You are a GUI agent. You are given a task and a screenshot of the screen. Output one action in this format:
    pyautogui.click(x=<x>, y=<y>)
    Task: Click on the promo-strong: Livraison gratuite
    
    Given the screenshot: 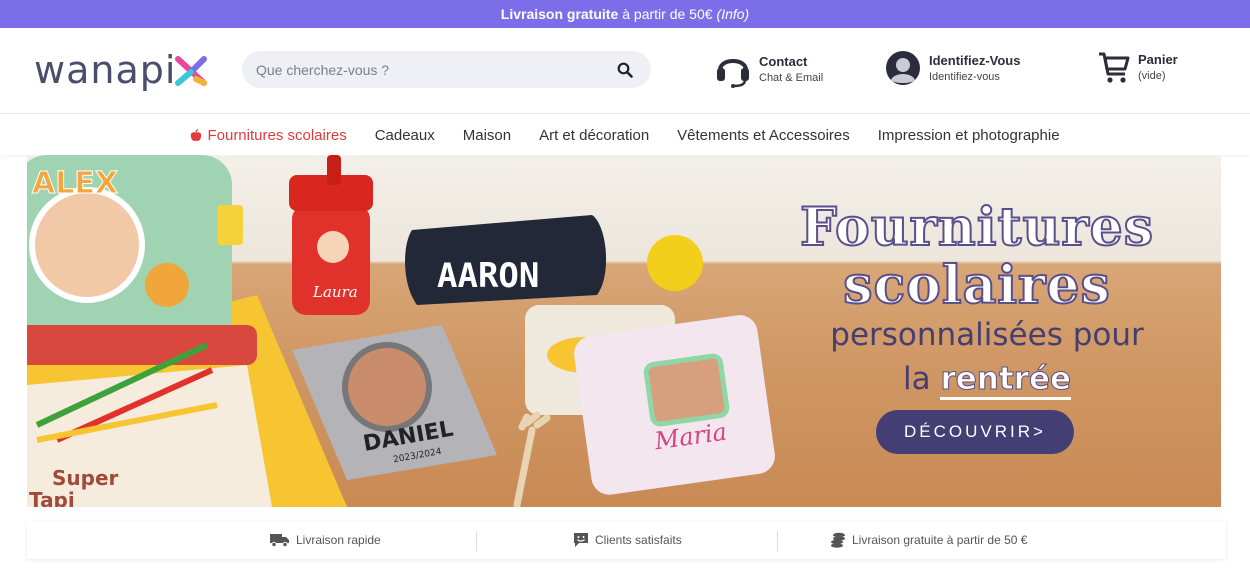 What is the action you would take?
    pyautogui.click(x=559, y=14)
    